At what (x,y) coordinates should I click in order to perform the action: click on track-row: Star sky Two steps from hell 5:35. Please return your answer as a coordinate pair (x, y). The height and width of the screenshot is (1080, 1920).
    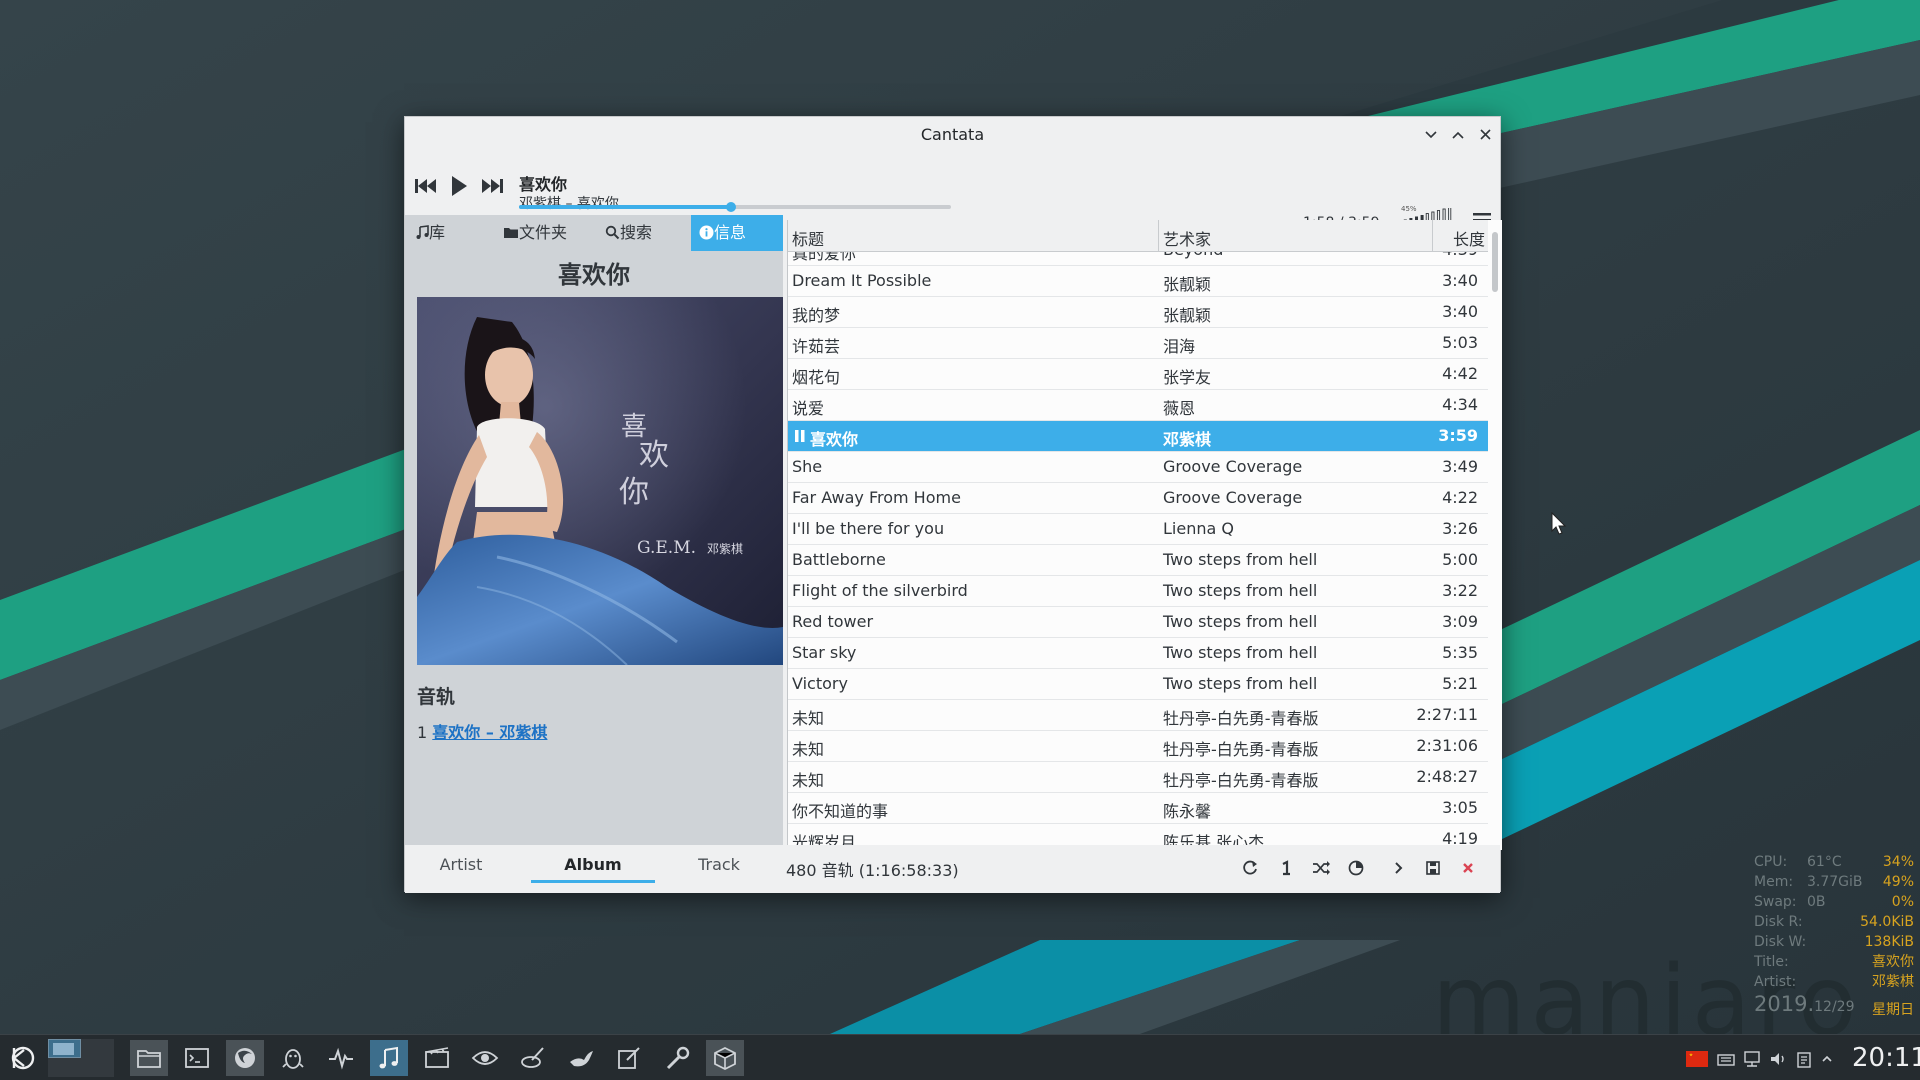
    Looking at the image, I should click on (1138, 653).